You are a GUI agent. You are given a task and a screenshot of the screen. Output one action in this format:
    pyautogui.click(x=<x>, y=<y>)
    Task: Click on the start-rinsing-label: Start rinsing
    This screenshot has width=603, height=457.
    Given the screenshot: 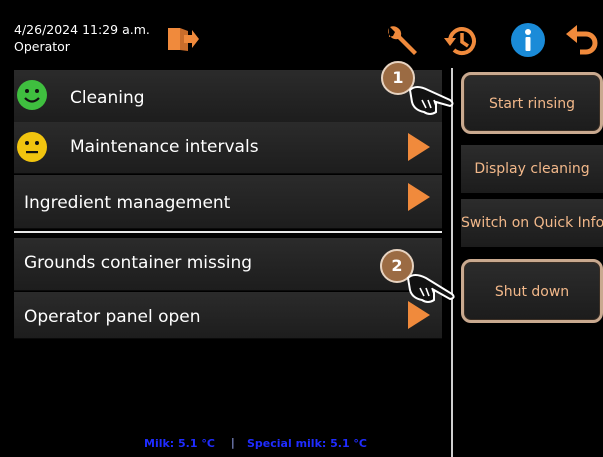 What is the action you would take?
    pyautogui.click(x=532, y=104)
    